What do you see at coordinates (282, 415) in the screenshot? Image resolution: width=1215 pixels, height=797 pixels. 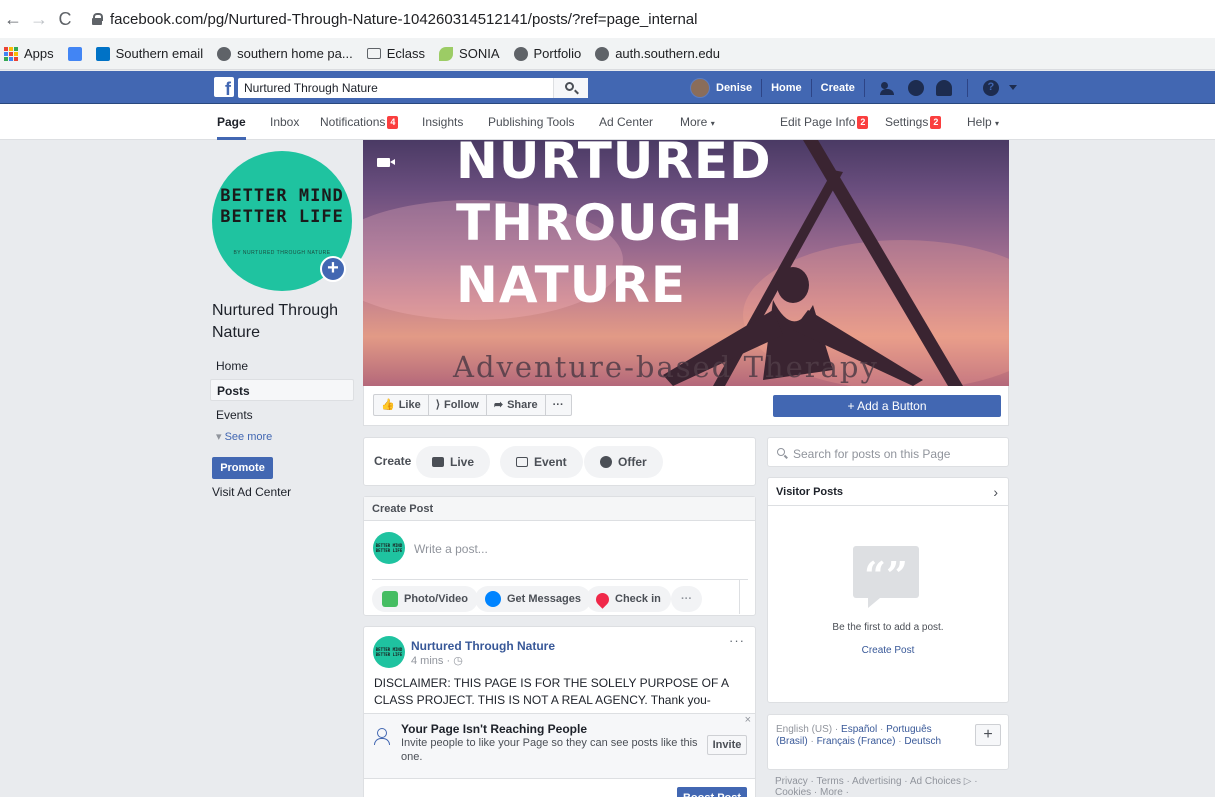 I see `sidebar-item-events: Events` at bounding box center [282, 415].